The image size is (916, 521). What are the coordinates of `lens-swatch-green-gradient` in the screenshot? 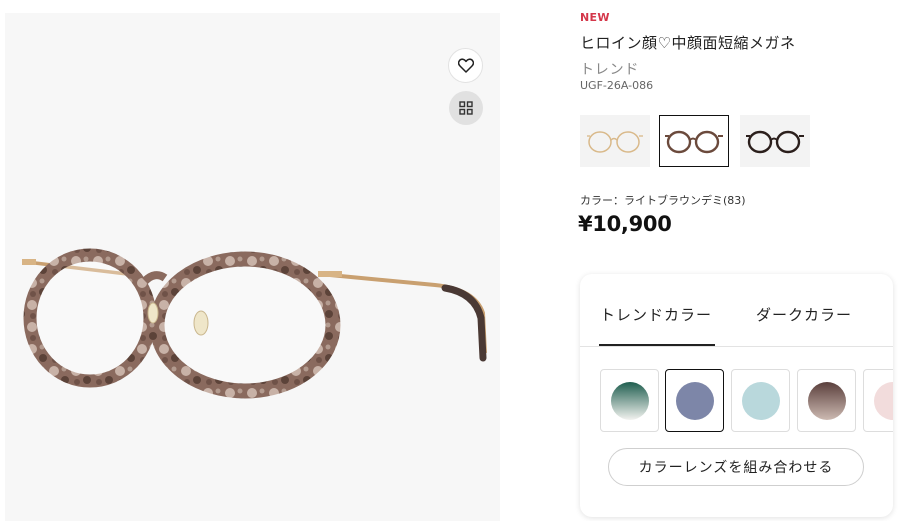 It's located at (629, 400).